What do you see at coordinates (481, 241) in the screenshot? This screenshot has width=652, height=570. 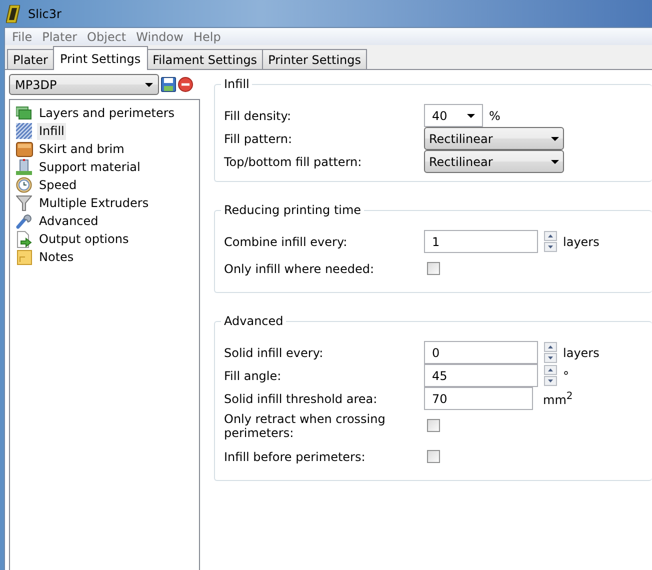 I see `number-field: 1` at bounding box center [481, 241].